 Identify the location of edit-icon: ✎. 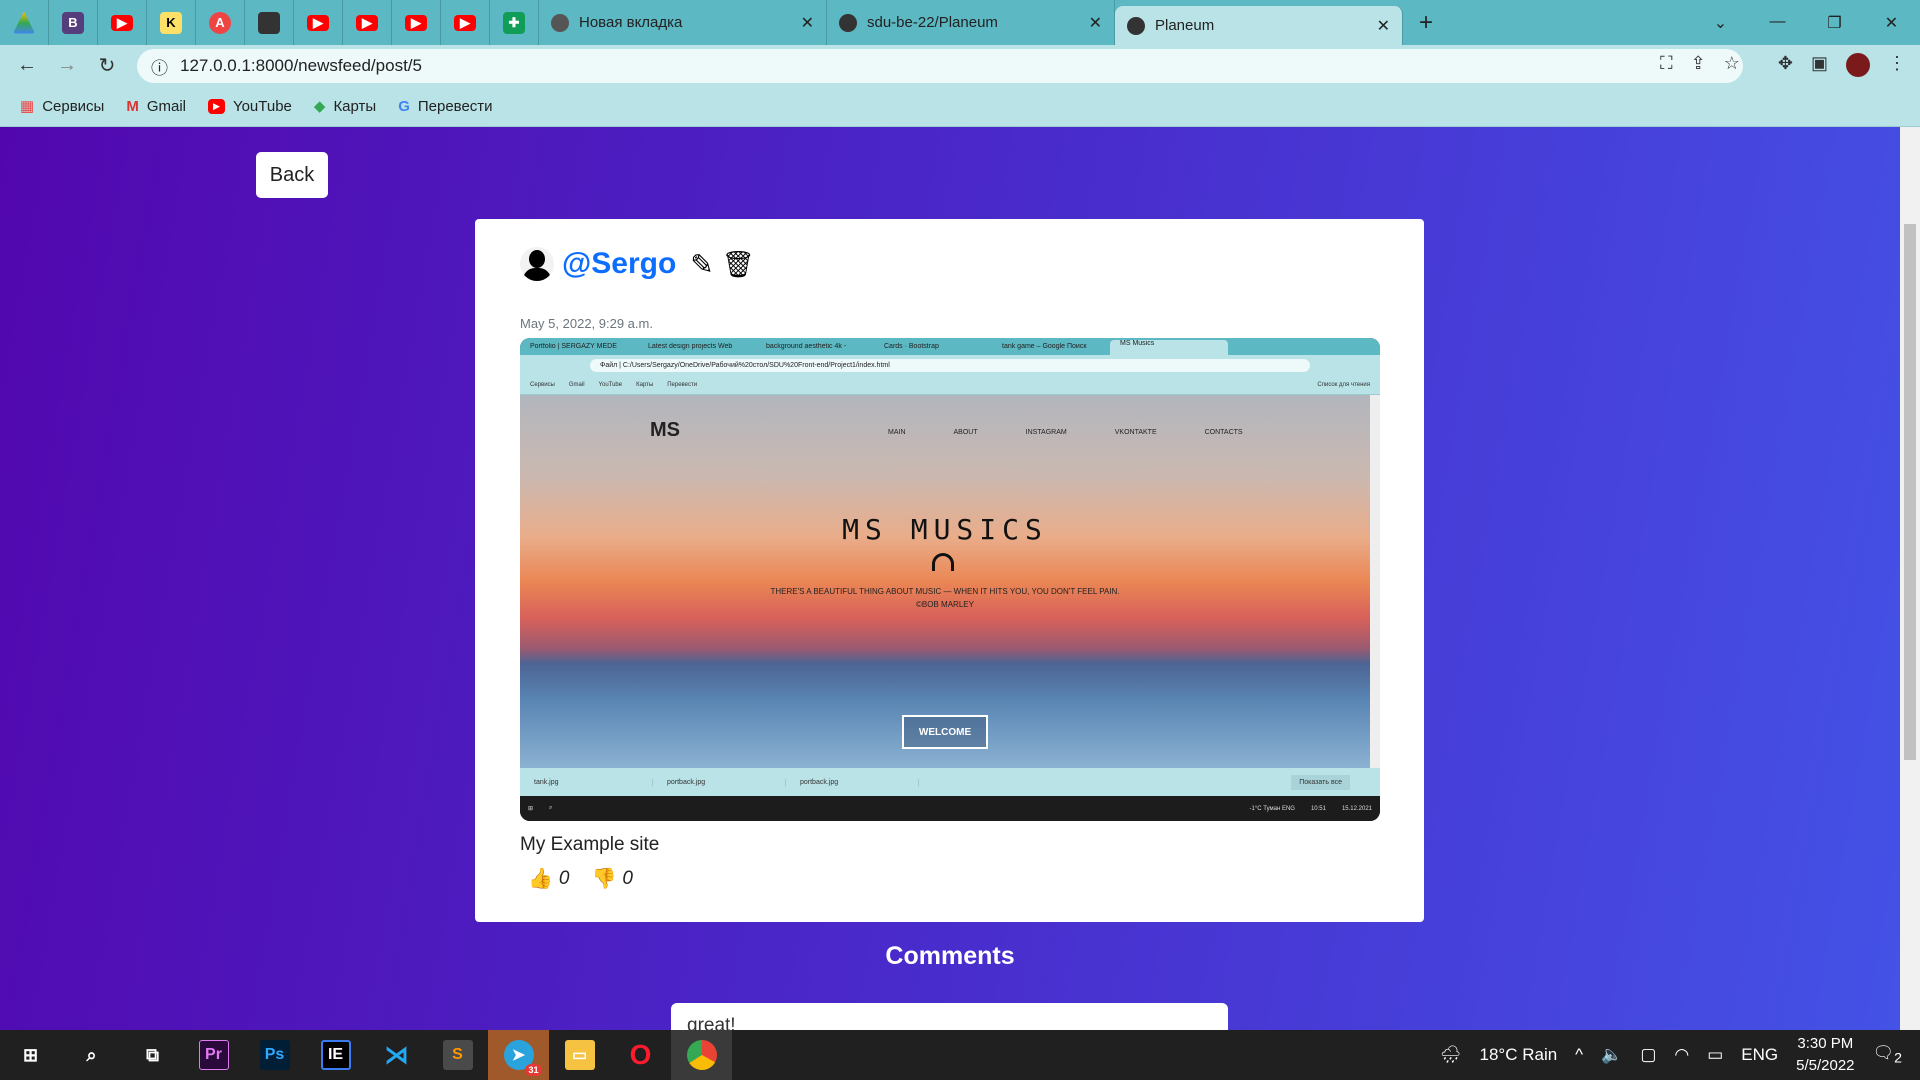
(701, 264).